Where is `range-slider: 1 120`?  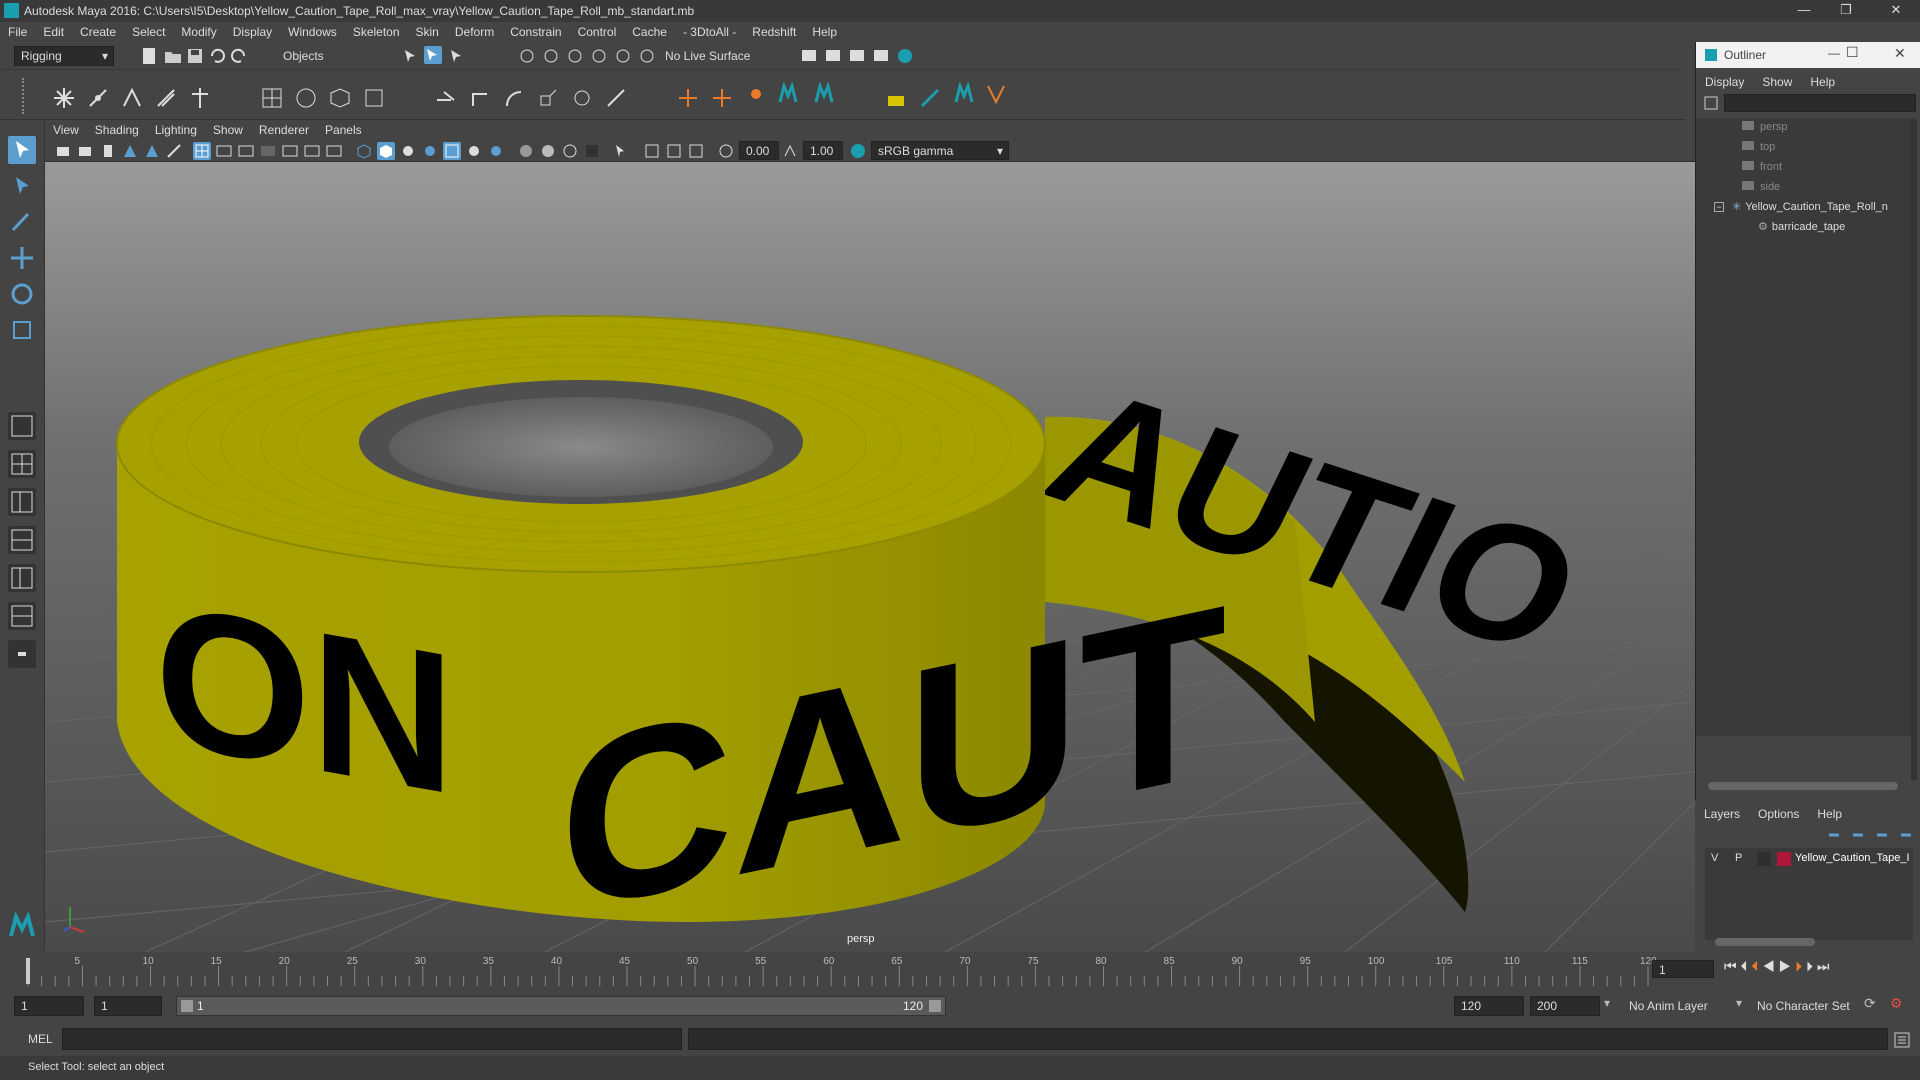 range-slider: 1 120 is located at coordinates (561, 1006).